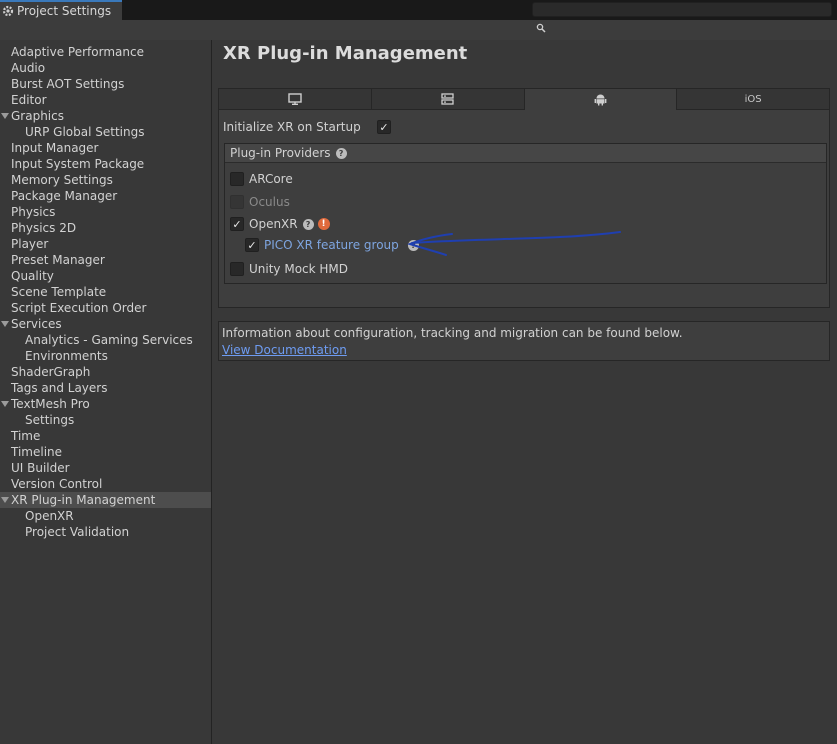  I want to click on oculus-checkbox, so click(237, 202).